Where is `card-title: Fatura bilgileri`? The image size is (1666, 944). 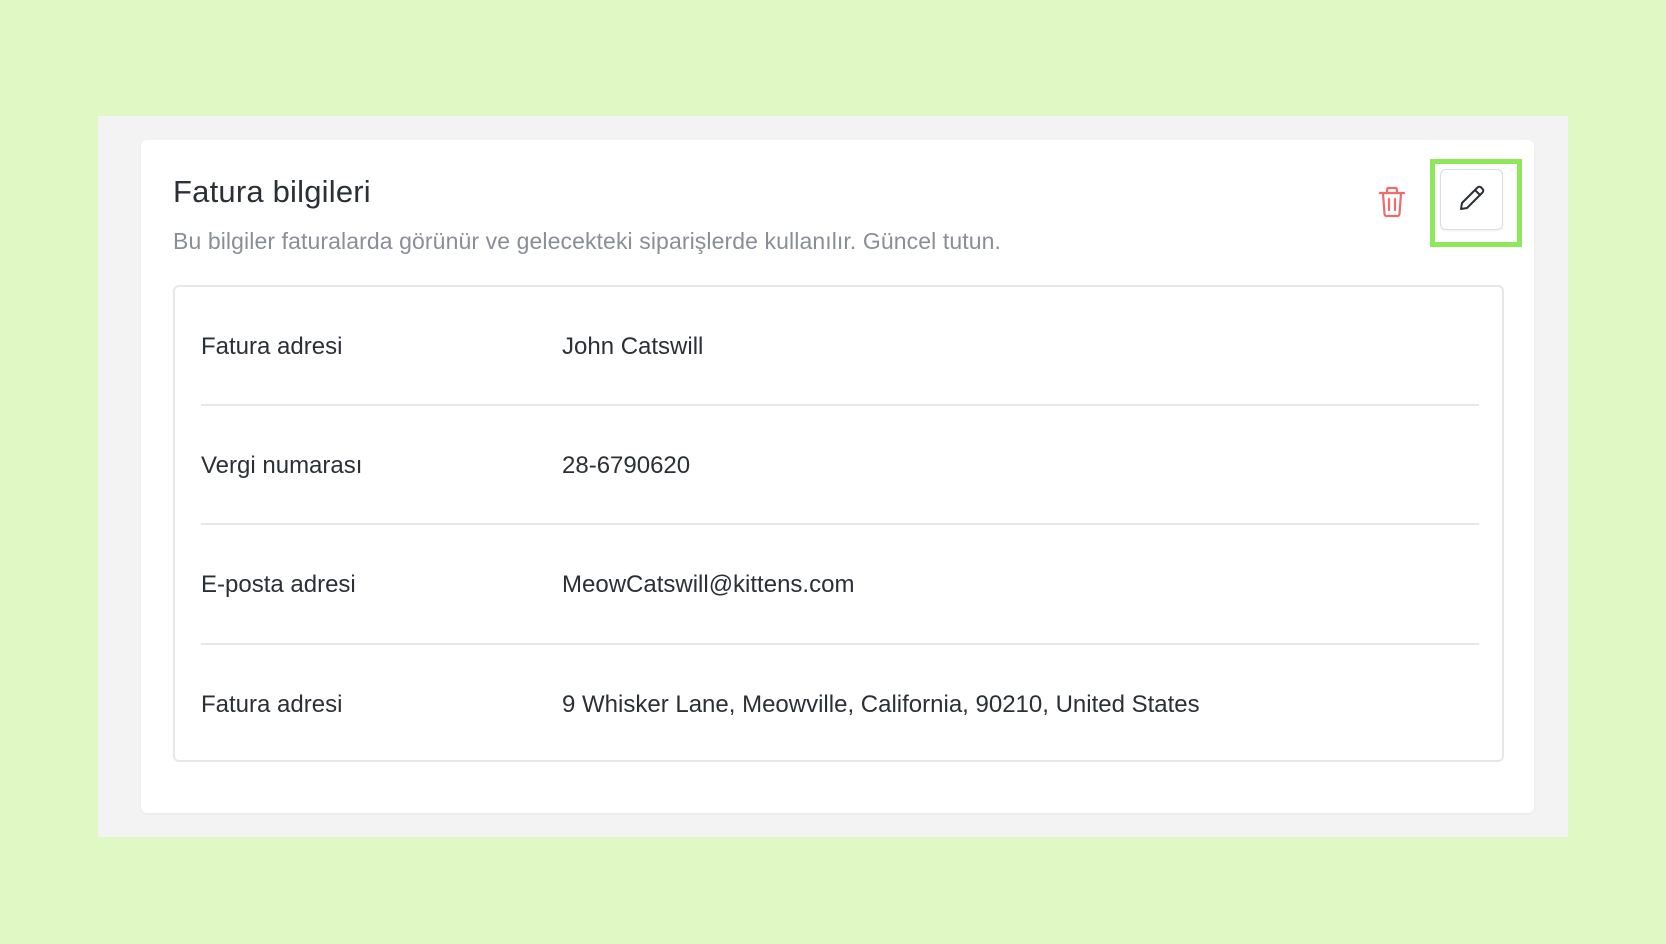 card-title: Fatura bilgileri is located at coordinates (272, 191).